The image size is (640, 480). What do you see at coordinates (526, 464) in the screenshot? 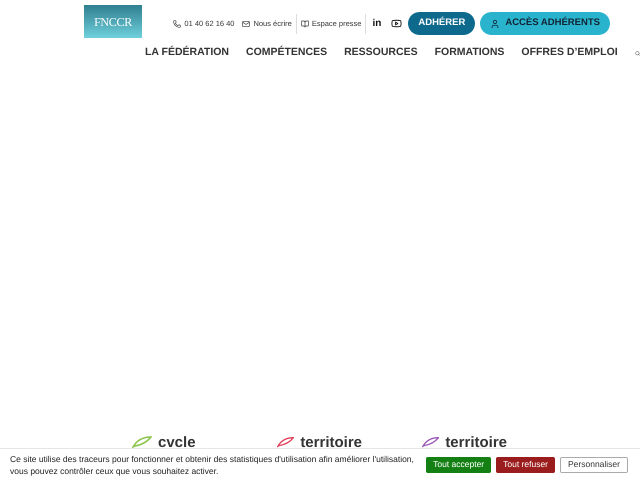
I see `refuse-button: Tout refuser` at bounding box center [526, 464].